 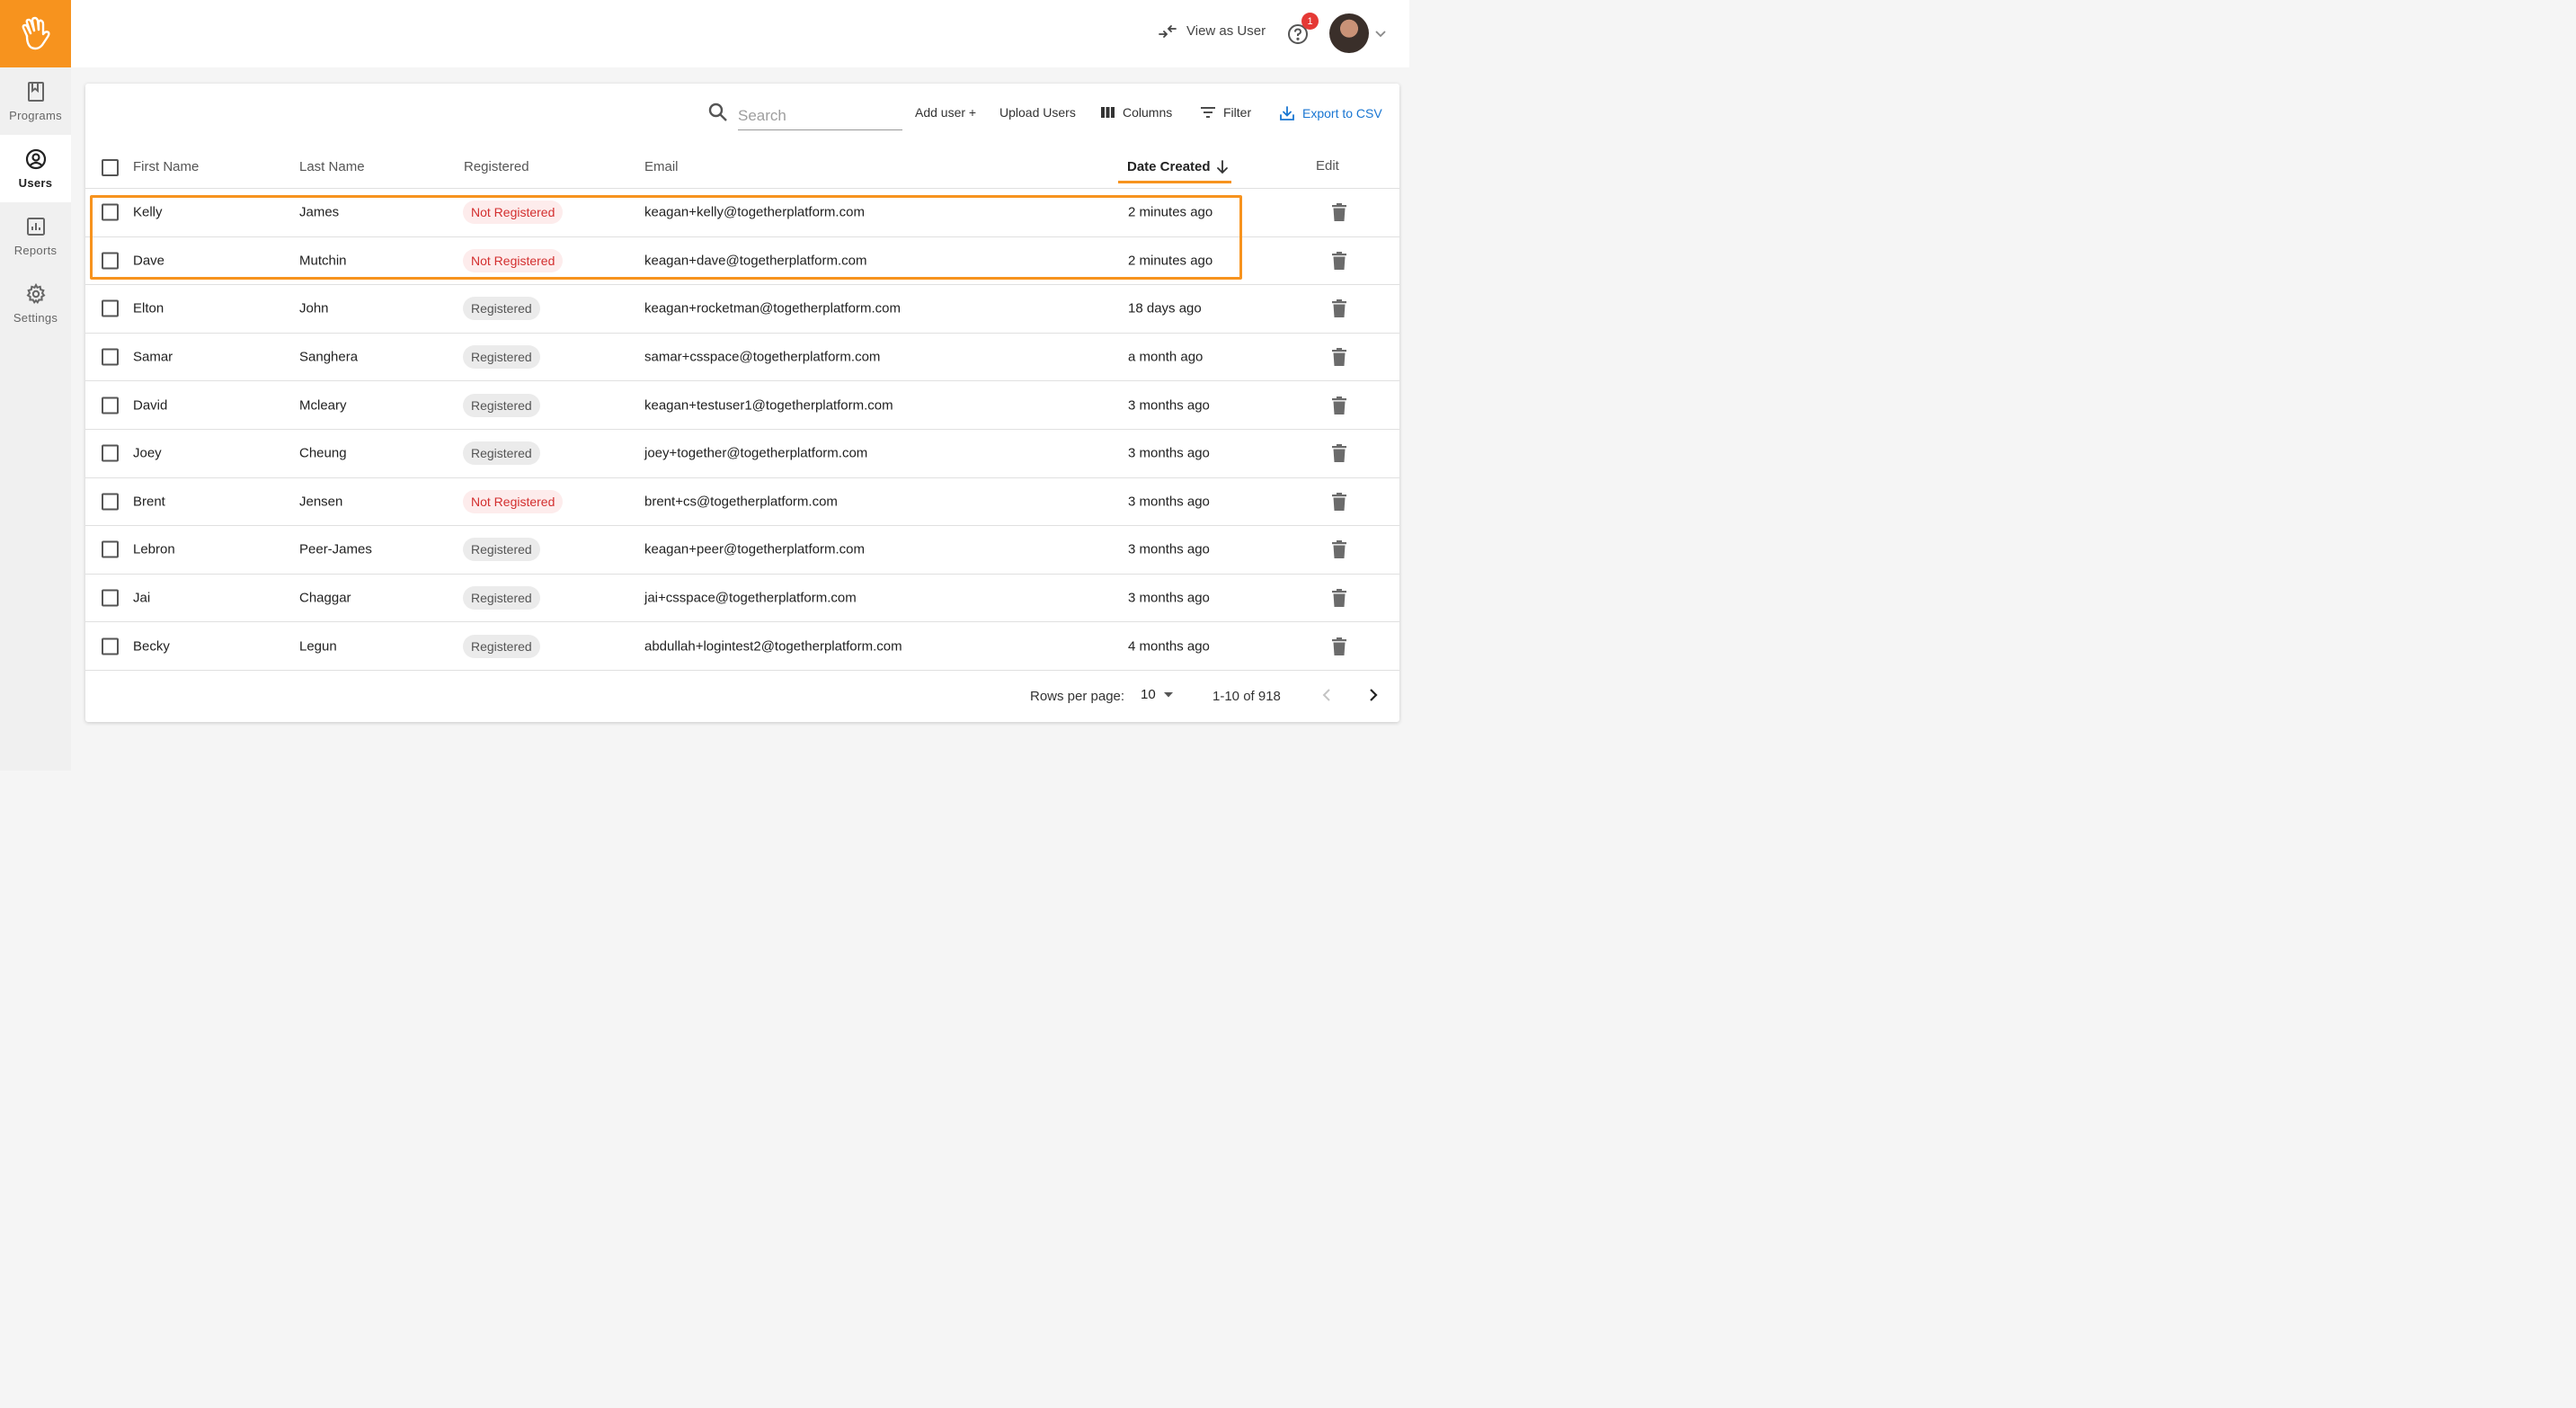 I want to click on sidebar-item-programs: Programs, so click(x=35, y=101).